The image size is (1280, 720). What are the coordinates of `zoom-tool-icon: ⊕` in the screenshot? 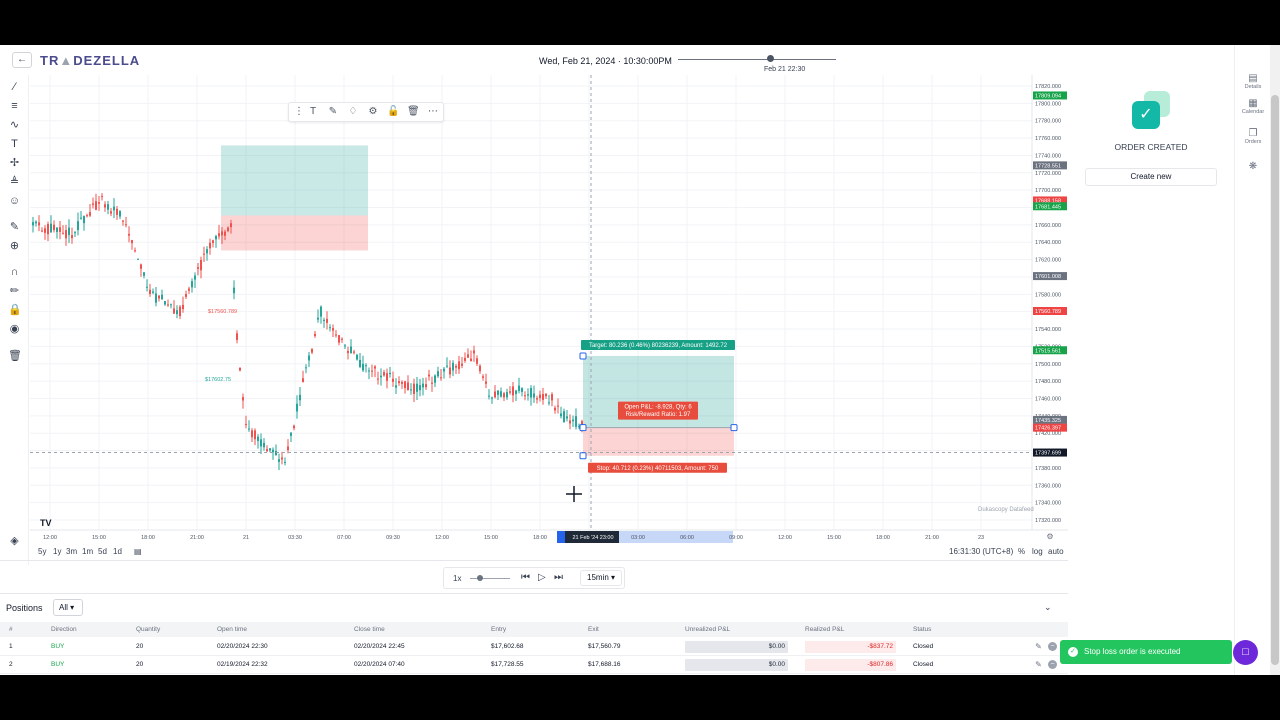 It's located at (14, 246).